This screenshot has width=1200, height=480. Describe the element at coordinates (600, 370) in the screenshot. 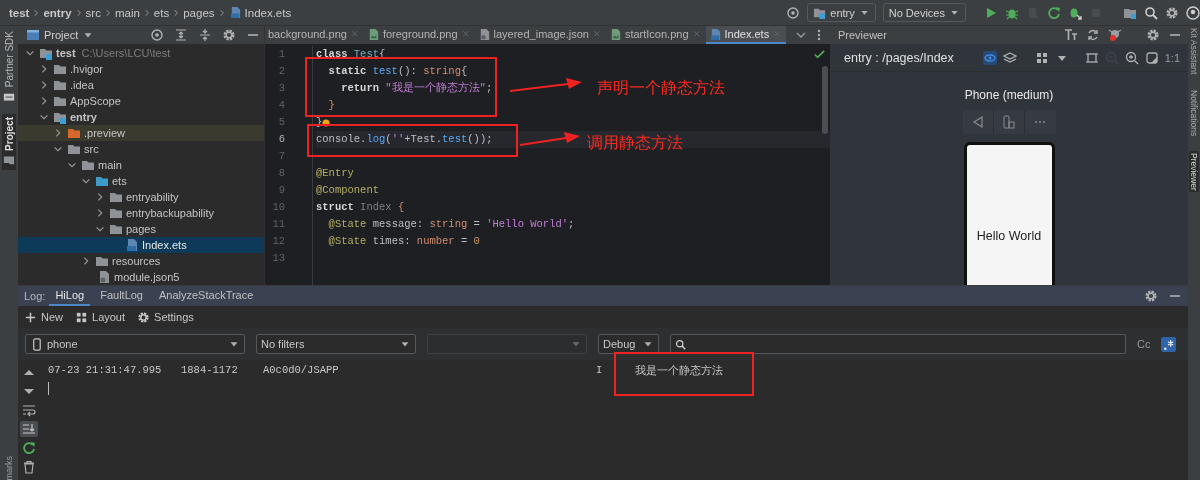

I see `log-level: I` at that location.